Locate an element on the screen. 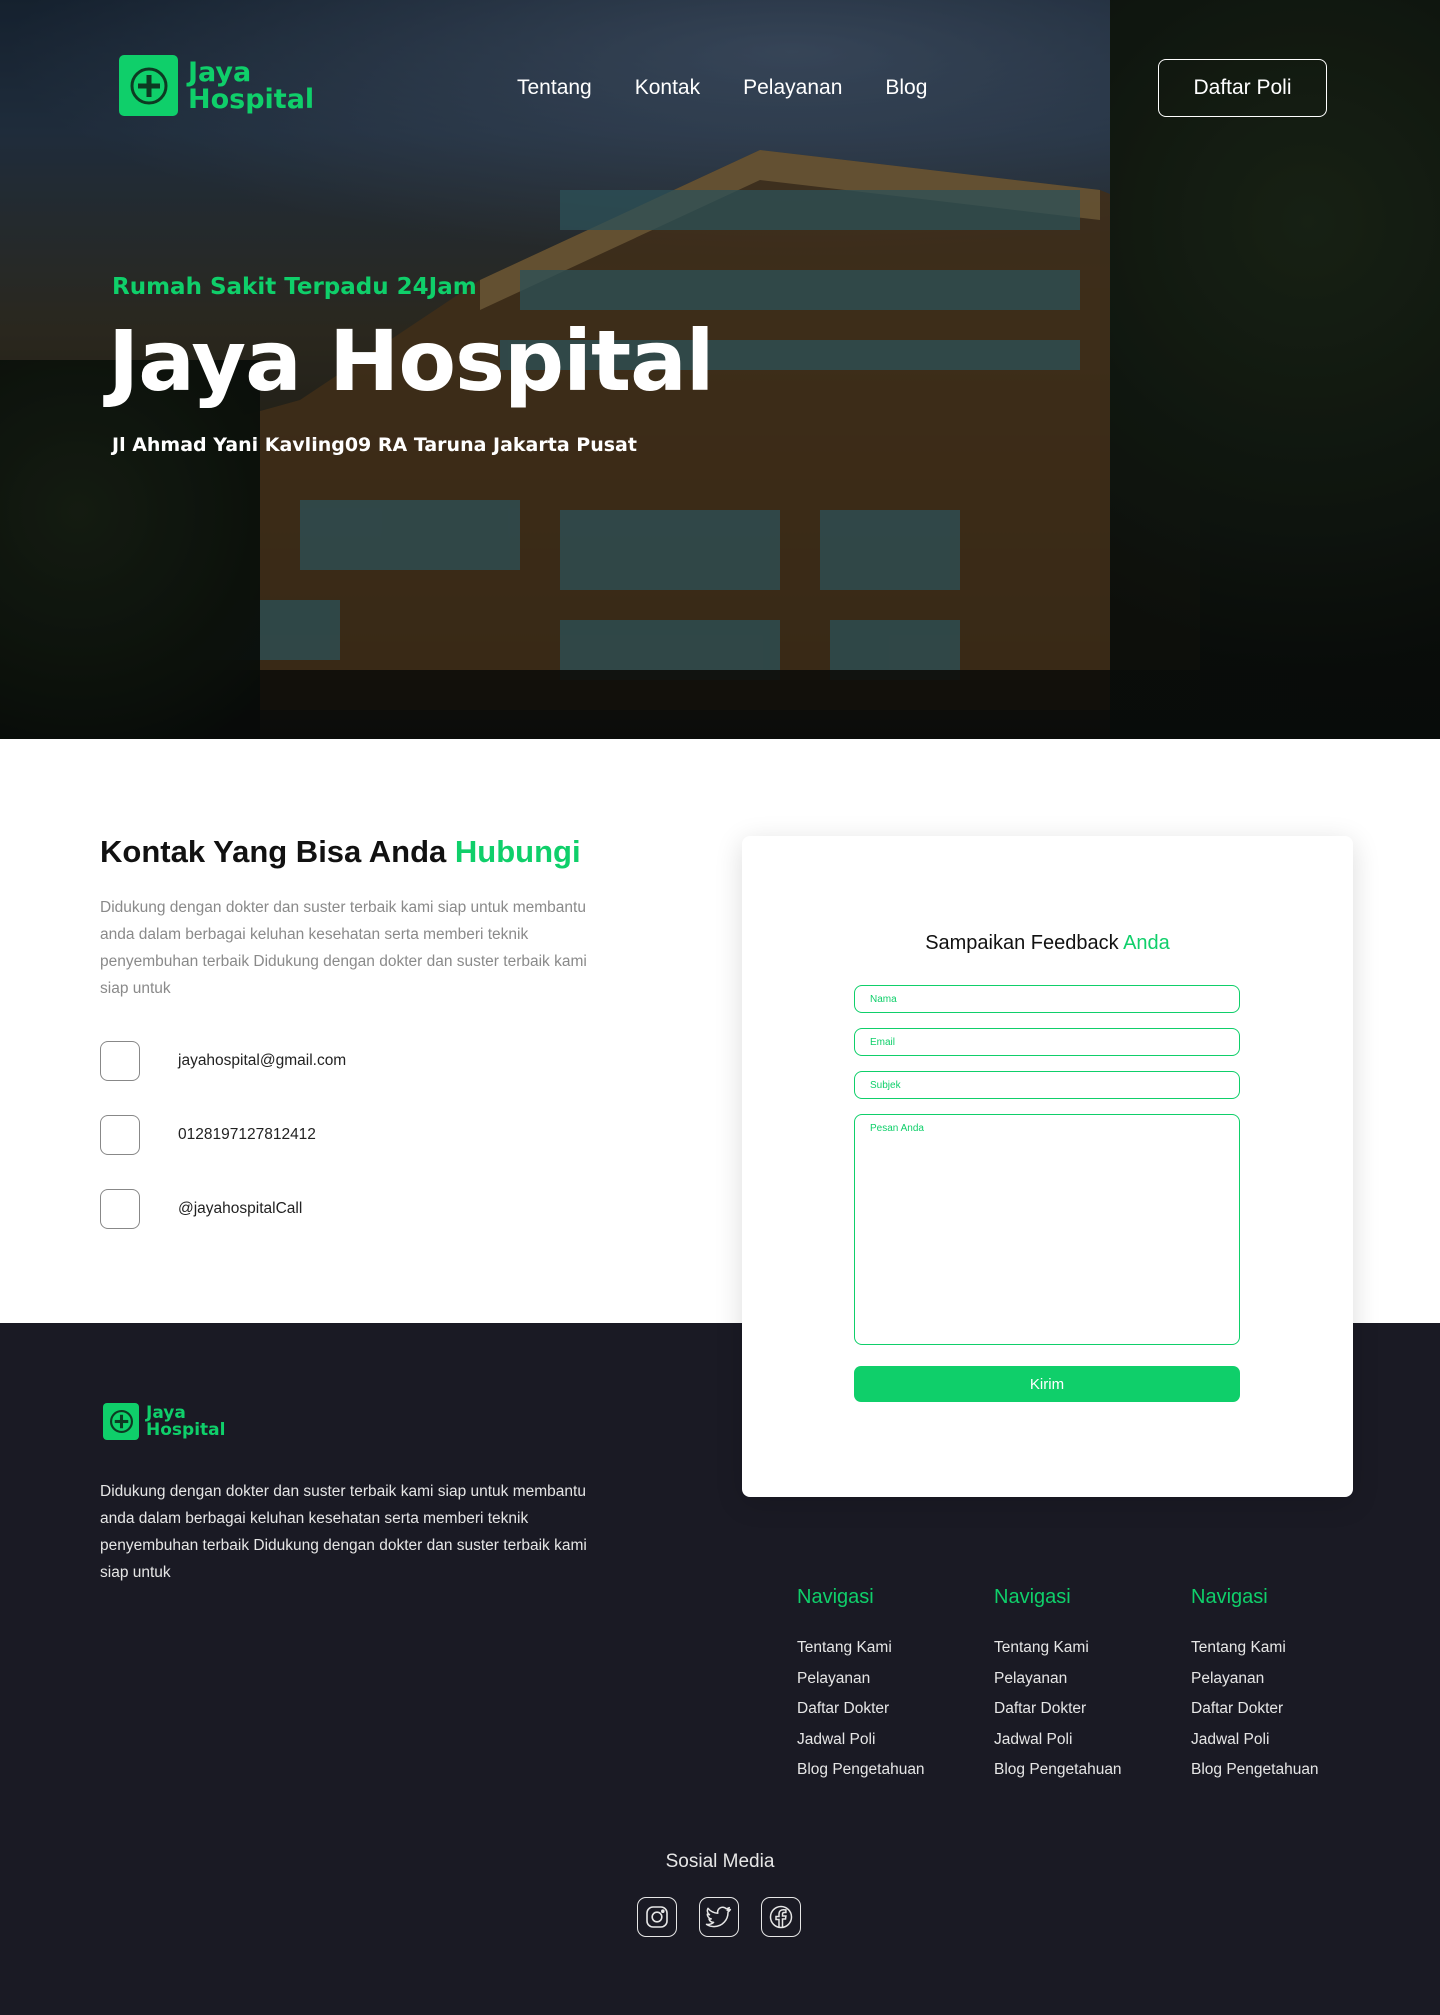 The height and width of the screenshot is (2015, 1440). contact-email: jayahospital@gmail.com is located at coordinates (262, 1060).